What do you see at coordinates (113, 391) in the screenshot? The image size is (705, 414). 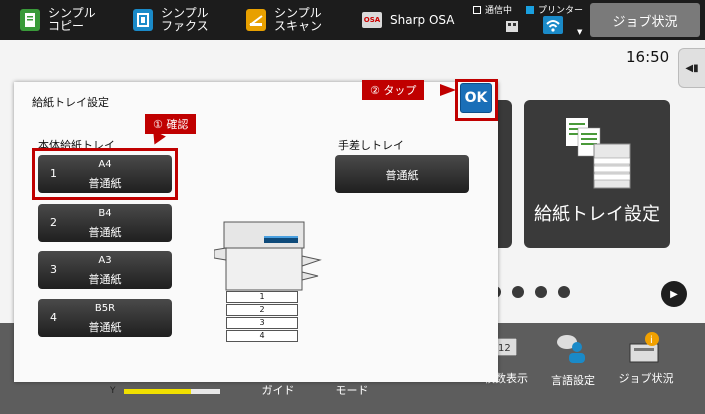 I see `toner-y-label: Y` at bounding box center [113, 391].